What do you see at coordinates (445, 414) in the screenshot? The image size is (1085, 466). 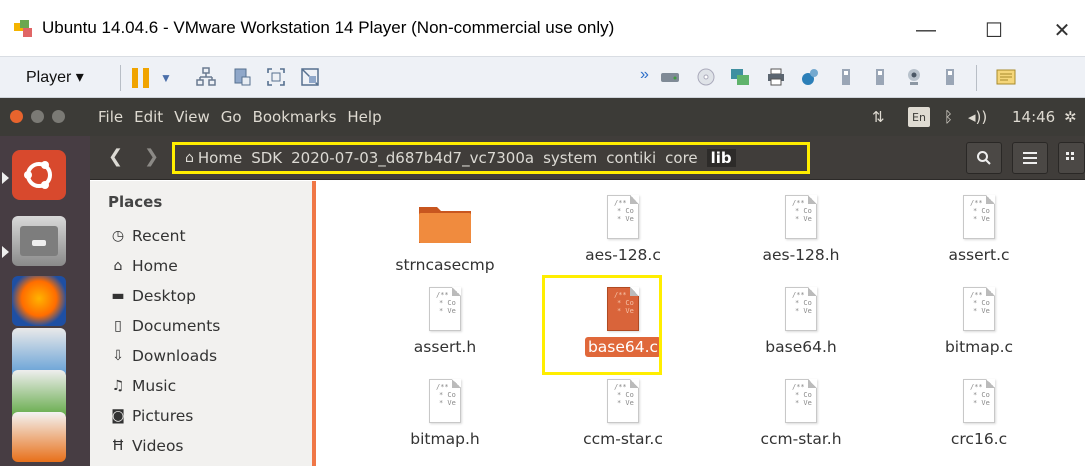 I see `file-item: /** * Co * Ve bitmap.h` at bounding box center [445, 414].